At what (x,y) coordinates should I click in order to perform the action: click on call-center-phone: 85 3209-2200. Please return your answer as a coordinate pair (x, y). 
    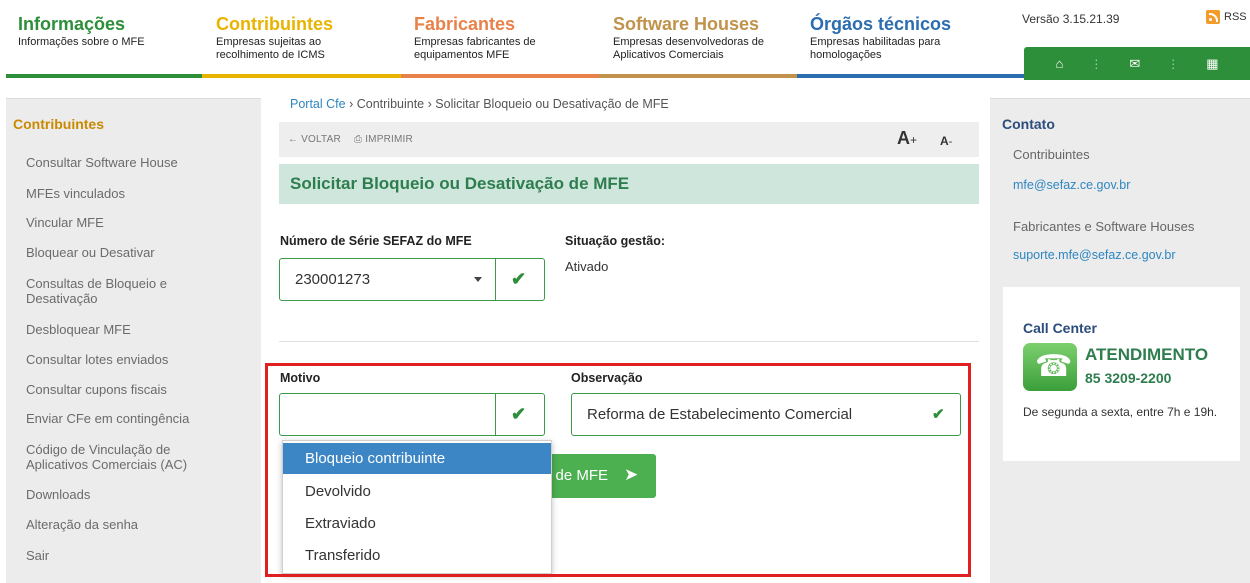
    Looking at the image, I should click on (1128, 378).